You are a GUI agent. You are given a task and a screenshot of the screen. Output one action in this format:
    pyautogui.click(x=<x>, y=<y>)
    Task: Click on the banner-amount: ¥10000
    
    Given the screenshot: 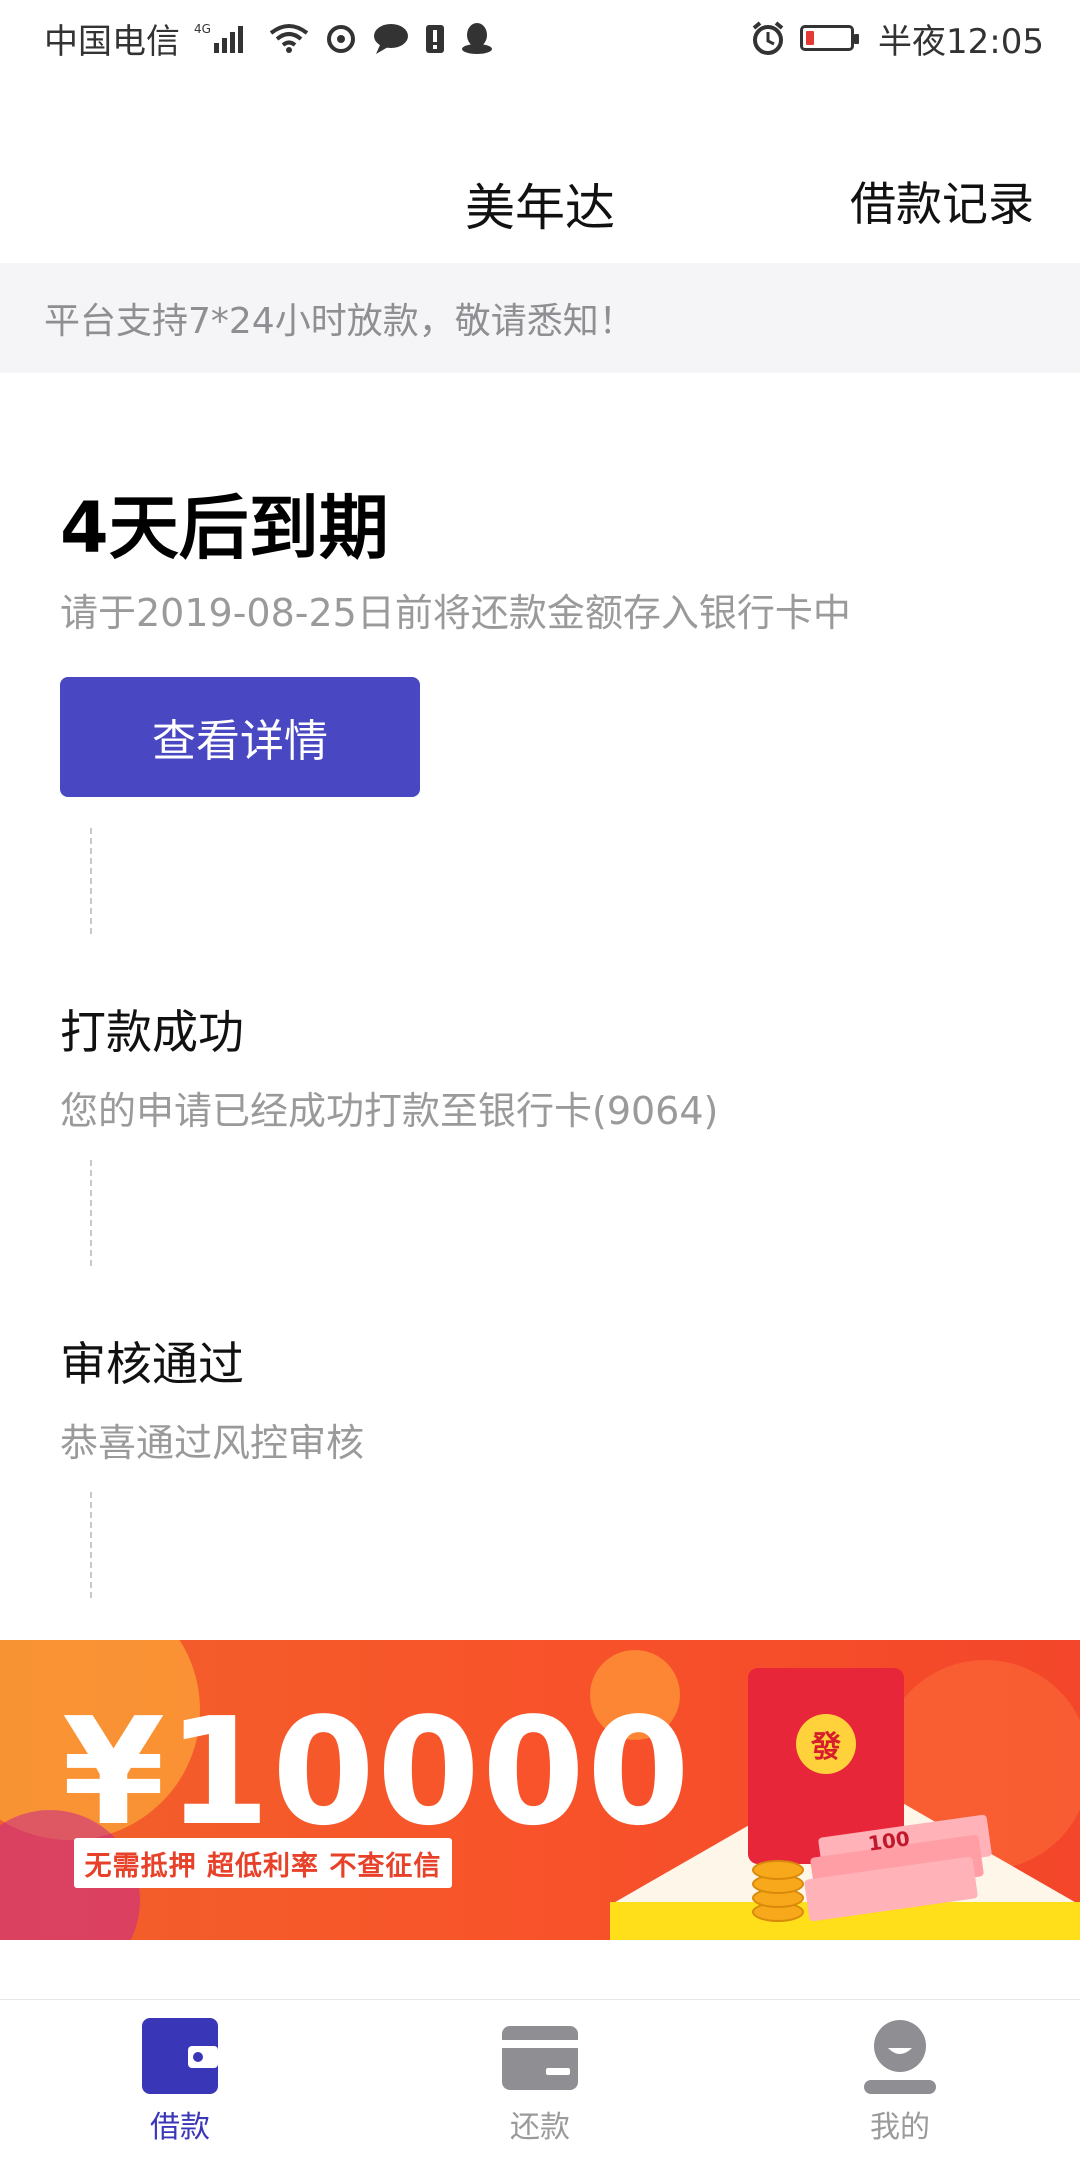 What is the action you would take?
    pyautogui.click(x=377, y=1772)
    